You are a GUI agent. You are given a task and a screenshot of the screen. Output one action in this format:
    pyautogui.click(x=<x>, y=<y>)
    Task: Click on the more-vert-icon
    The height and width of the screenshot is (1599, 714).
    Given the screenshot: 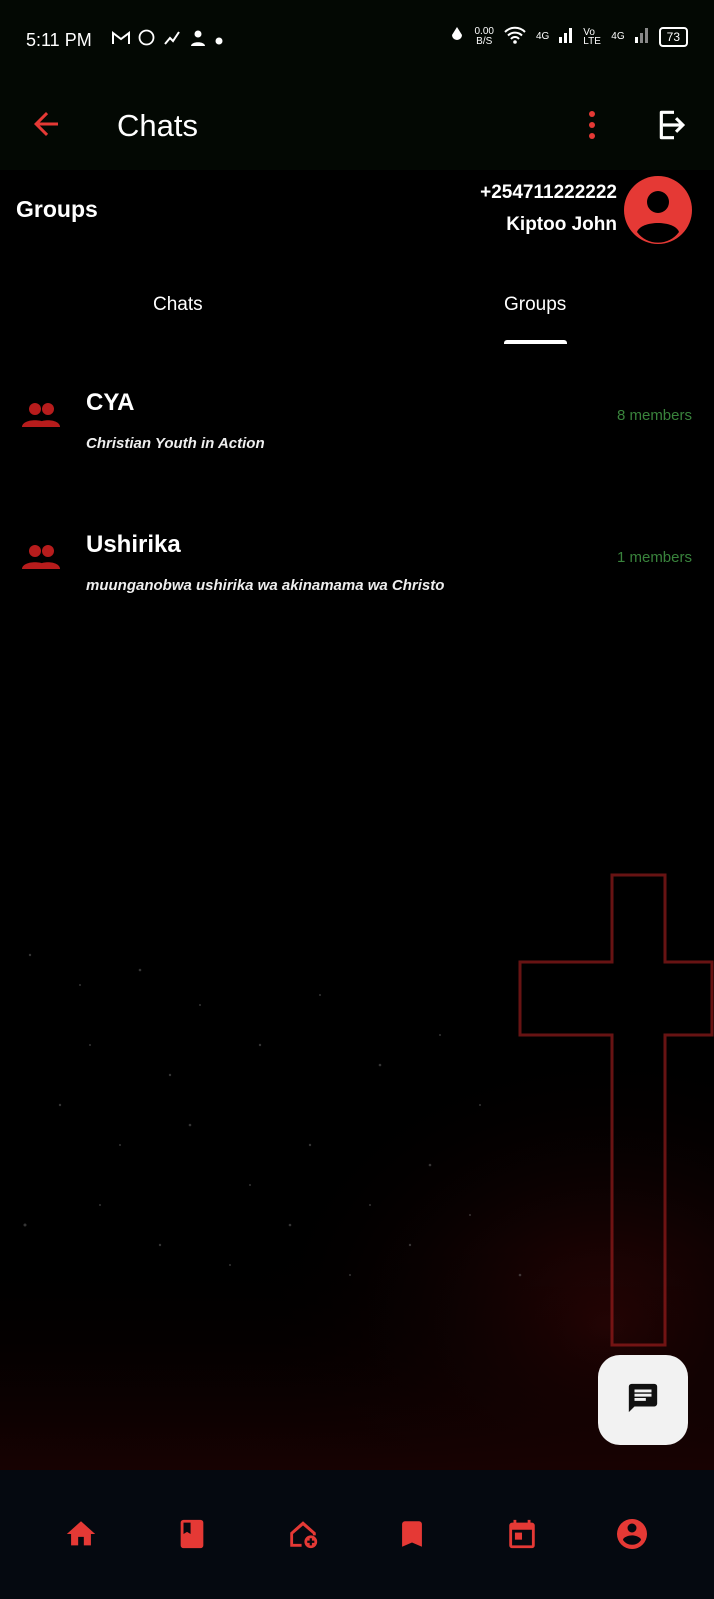 What is the action you would take?
    pyautogui.click(x=592, y=127)
    